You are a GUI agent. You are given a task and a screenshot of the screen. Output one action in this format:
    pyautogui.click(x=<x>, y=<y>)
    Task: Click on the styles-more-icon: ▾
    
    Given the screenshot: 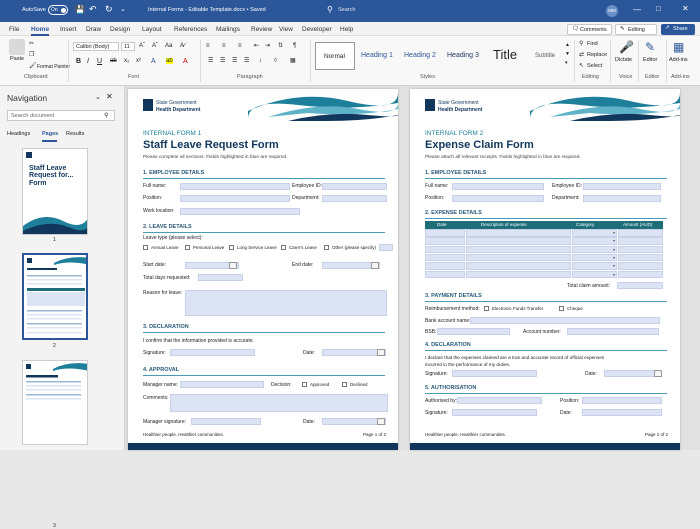 What is the action you would take?
    pyautogui.click(x=566, y=63)
    